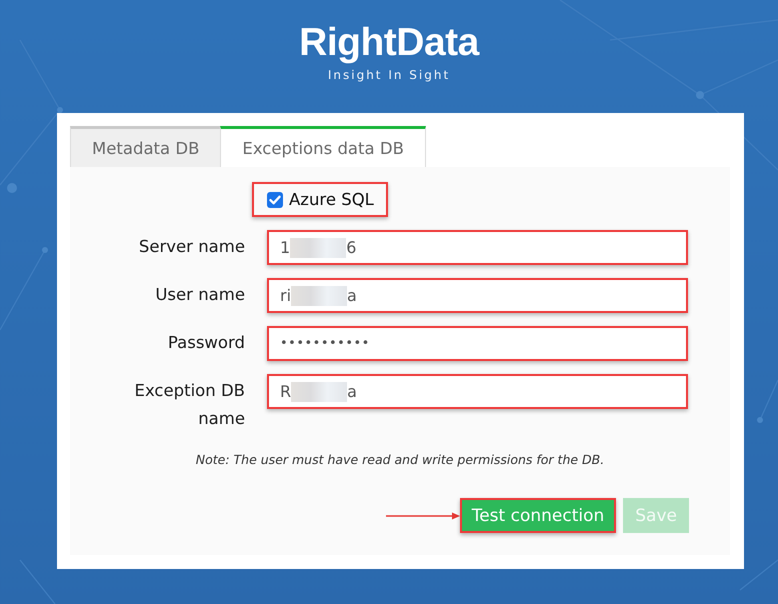 Image resolution: width=778 pixels, height=604 pixels. I want to click on checkbox-label: Azure SQL, so click(331, 199).